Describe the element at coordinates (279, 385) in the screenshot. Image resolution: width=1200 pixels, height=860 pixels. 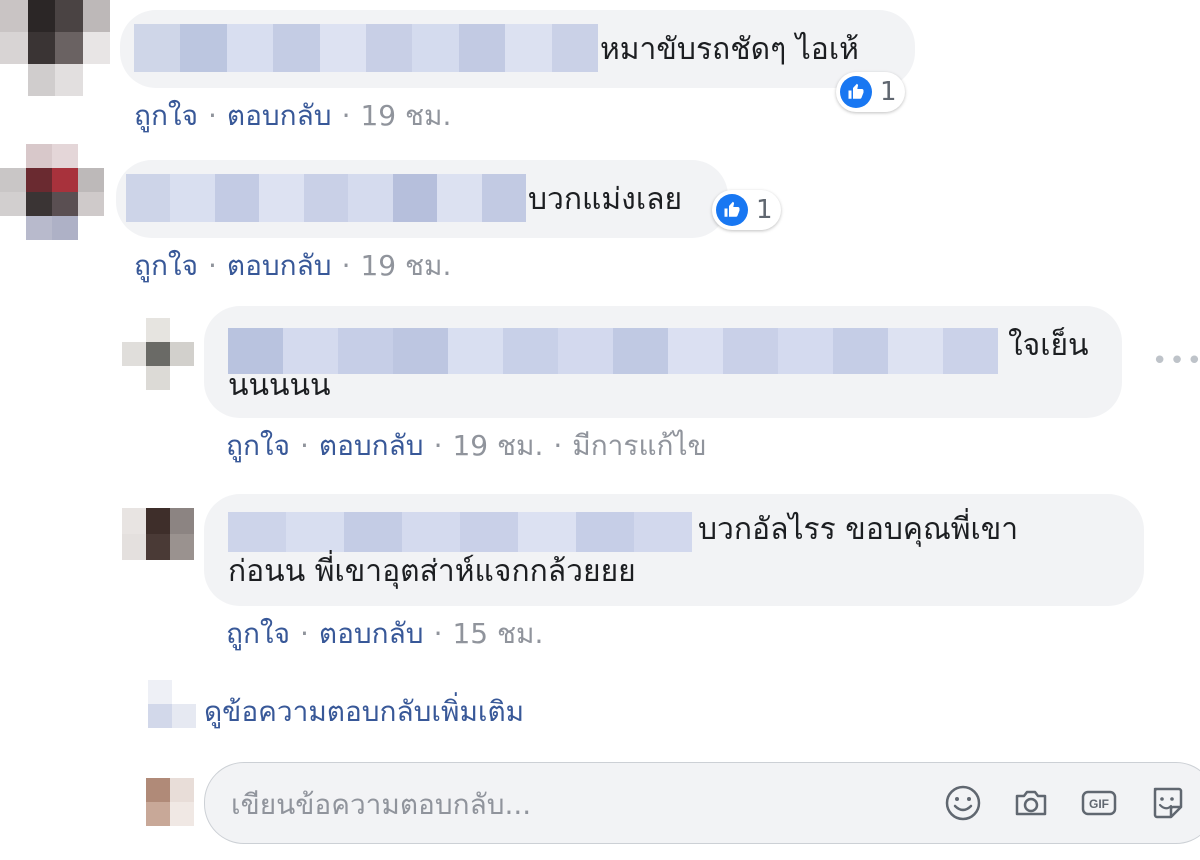
I see `reply-text: นนนนน` at that location.